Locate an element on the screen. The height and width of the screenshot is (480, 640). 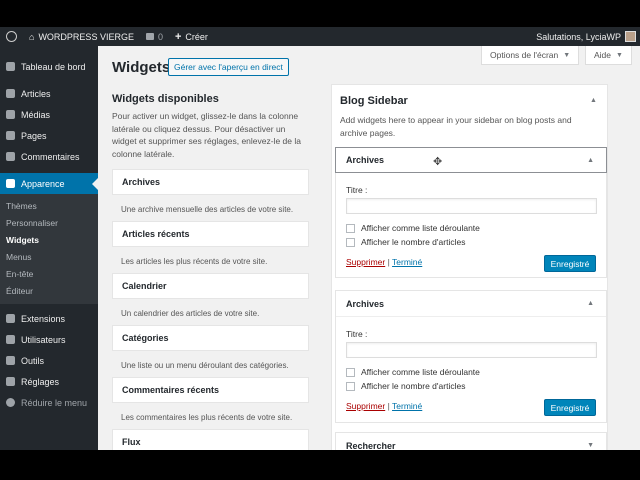
available-widget-categories: Catégories is located at coordinates (210, 338).